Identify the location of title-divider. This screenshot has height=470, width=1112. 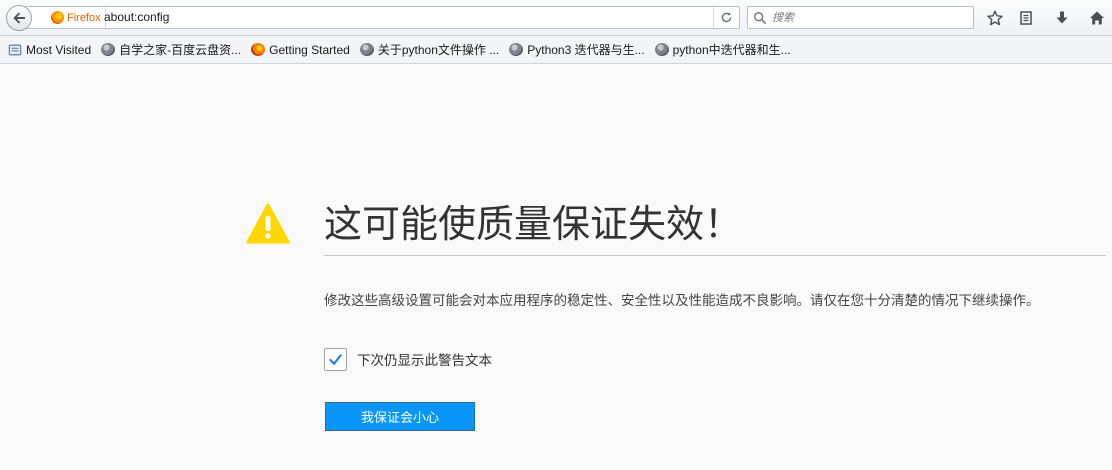
(715, 255).